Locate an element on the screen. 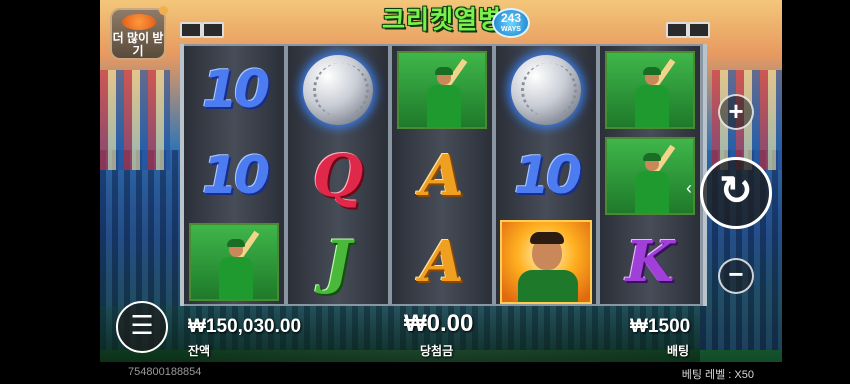  reel-symbol: Q is located at coordinates (338, 176).